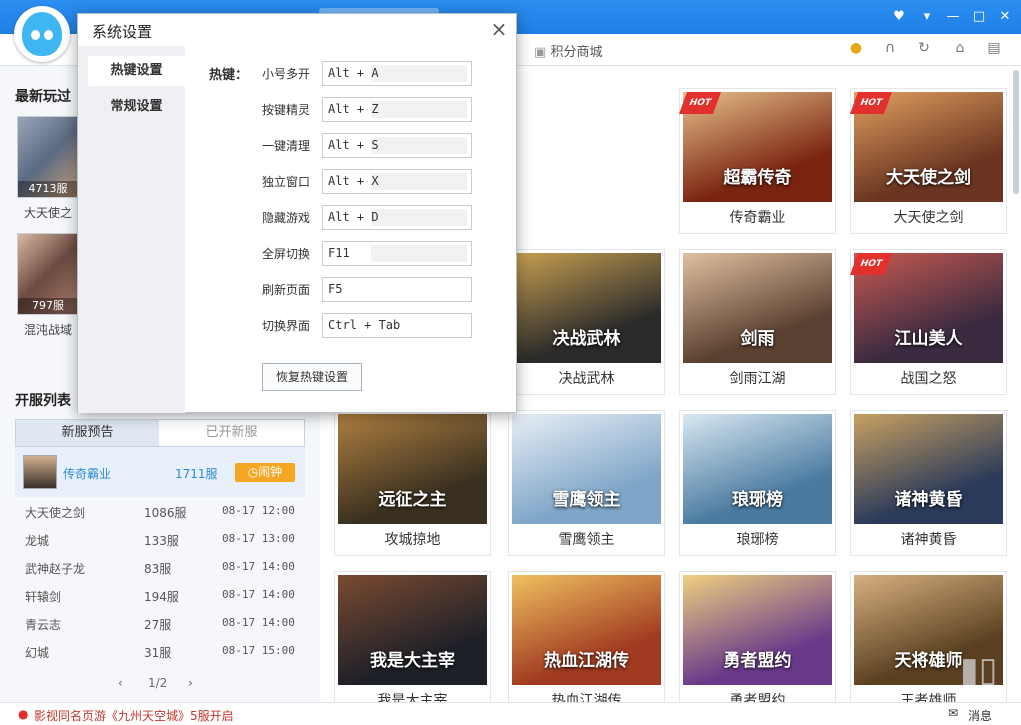 The width and height of the screenshot is (1021, 725). Describe the element at coordinates (586, 630) in the screenshot. I see `game-cover: 热血江湖传` at that location.